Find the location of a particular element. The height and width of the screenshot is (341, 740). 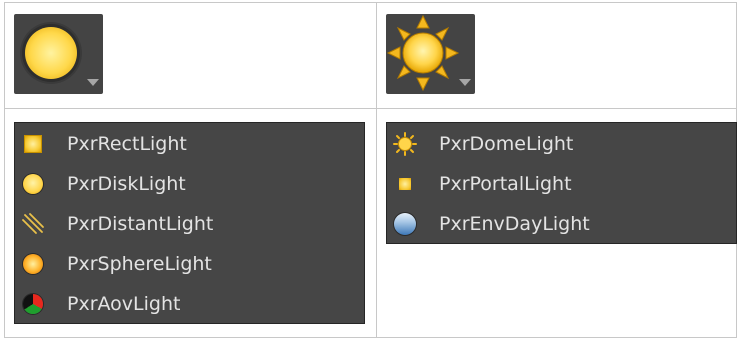

dome-light-icon is located at coordinates (405, 144).